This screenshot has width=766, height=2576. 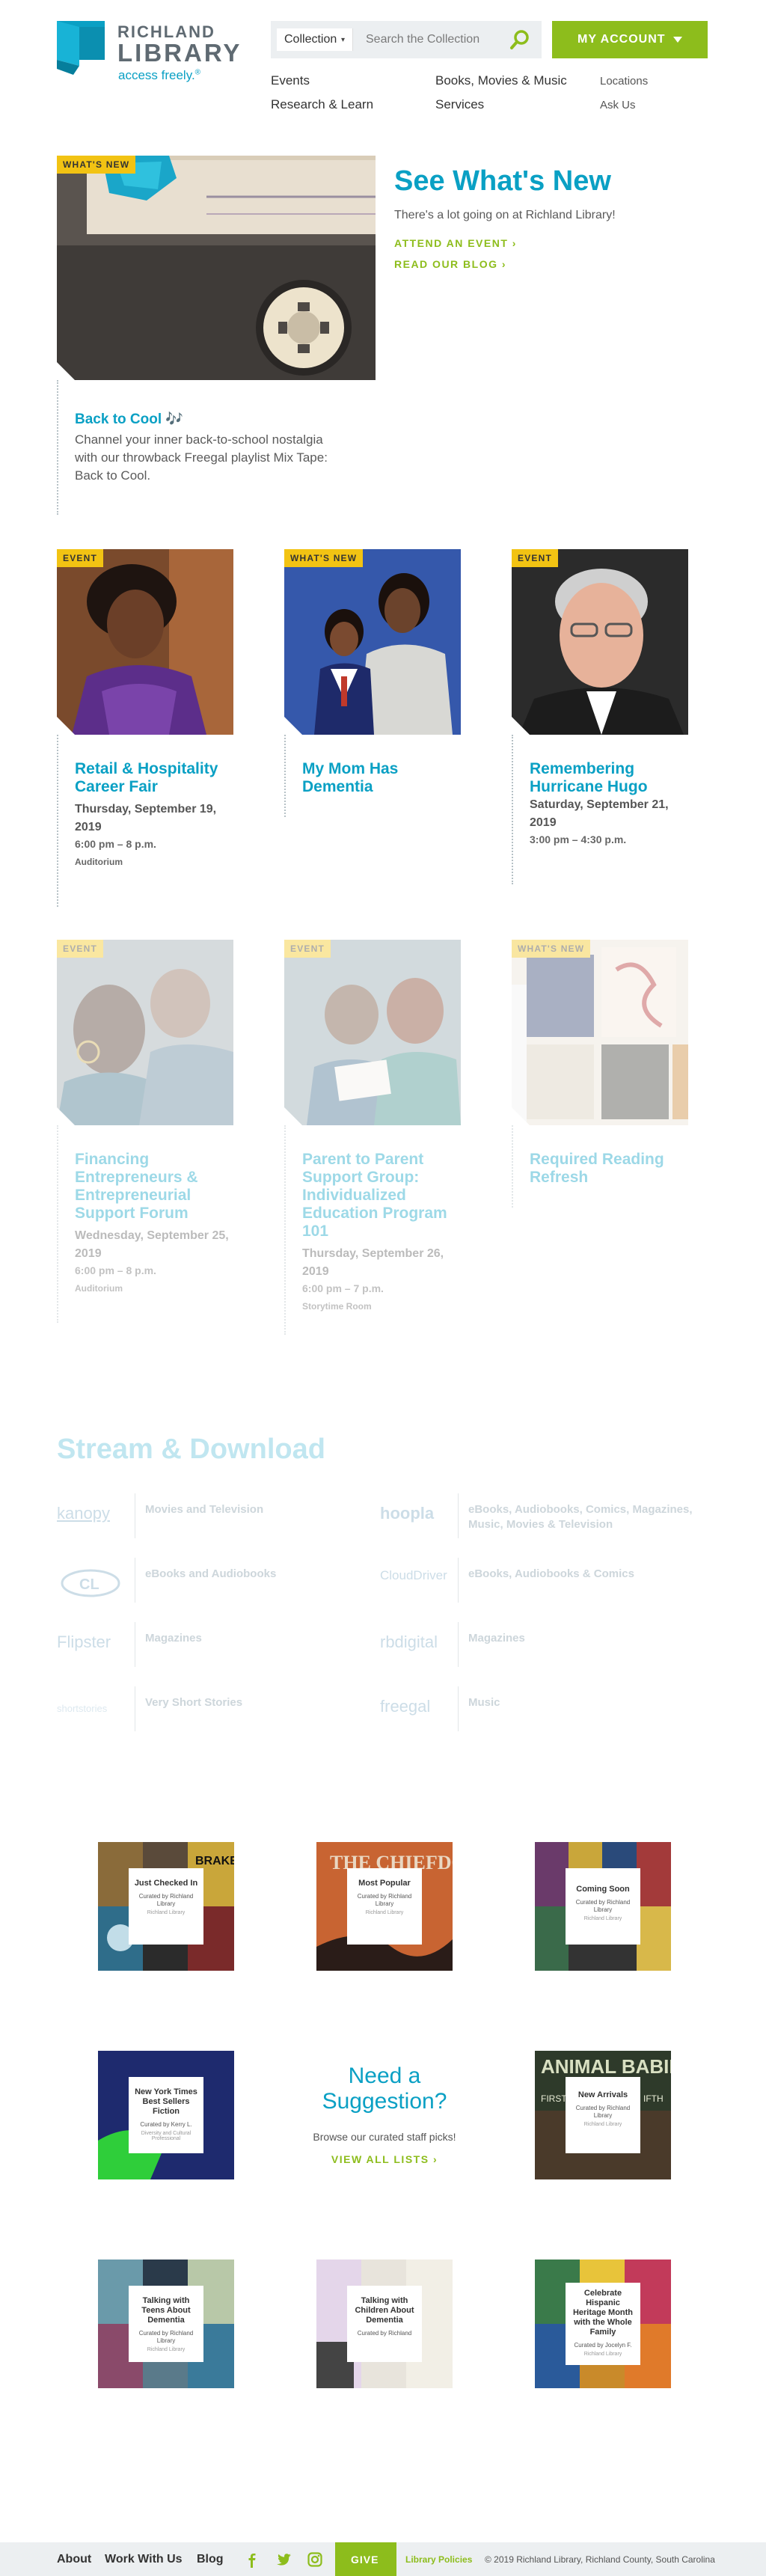 I want to click on whats-new-tag: WHAT'S NEW, so click(x=324, y=558).